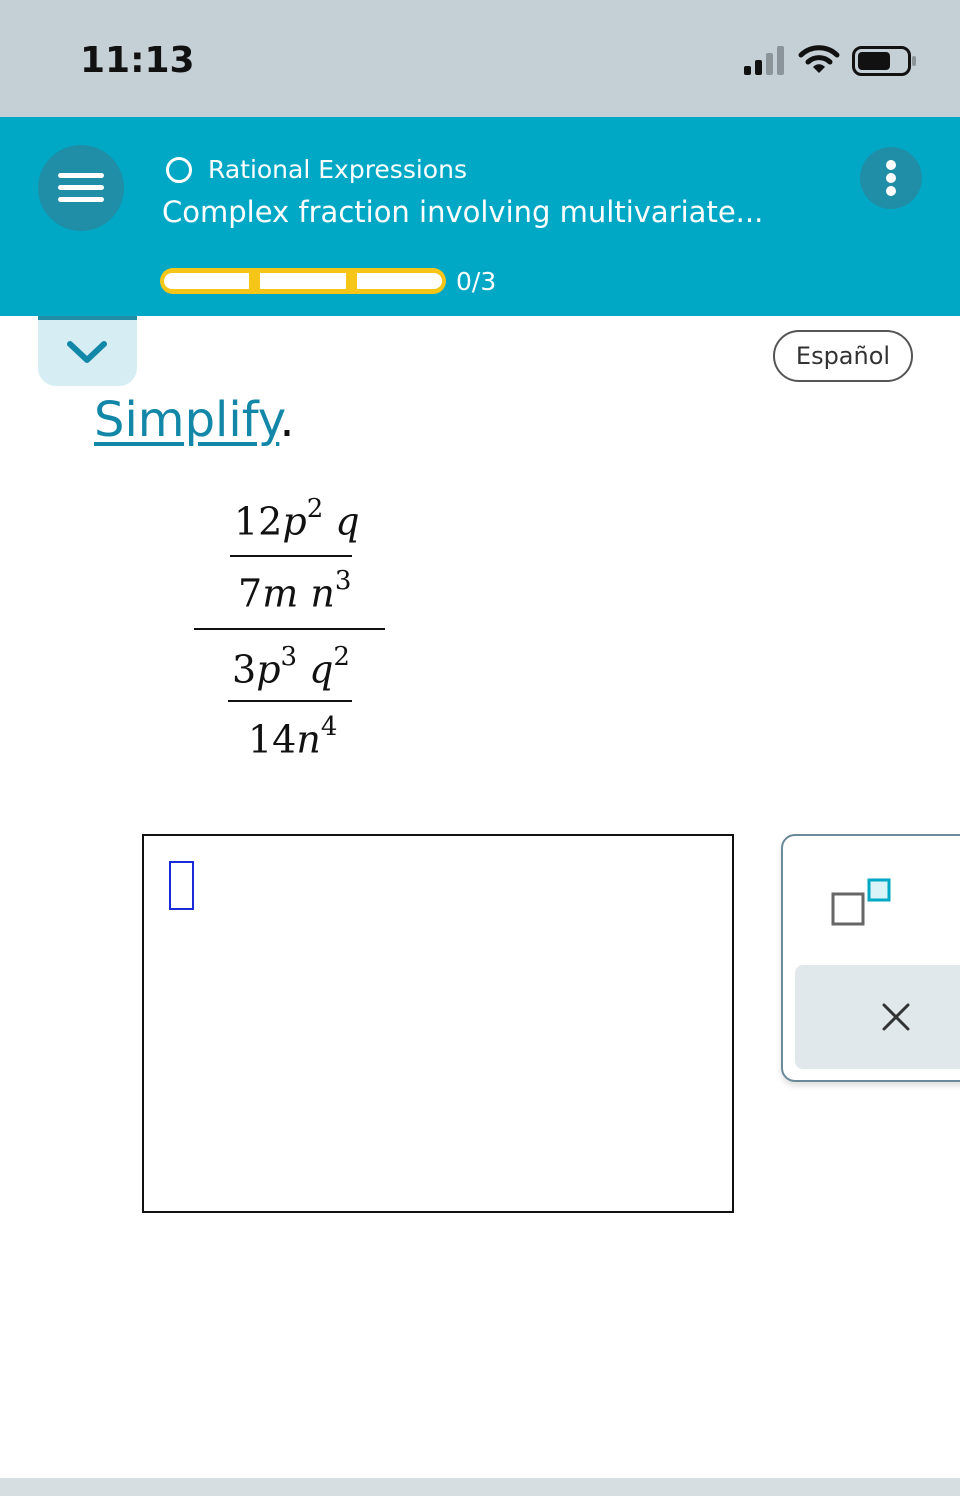  Describe the element at coordinates (764, 60) in the screenshot. I see `signal-icon` at that location.